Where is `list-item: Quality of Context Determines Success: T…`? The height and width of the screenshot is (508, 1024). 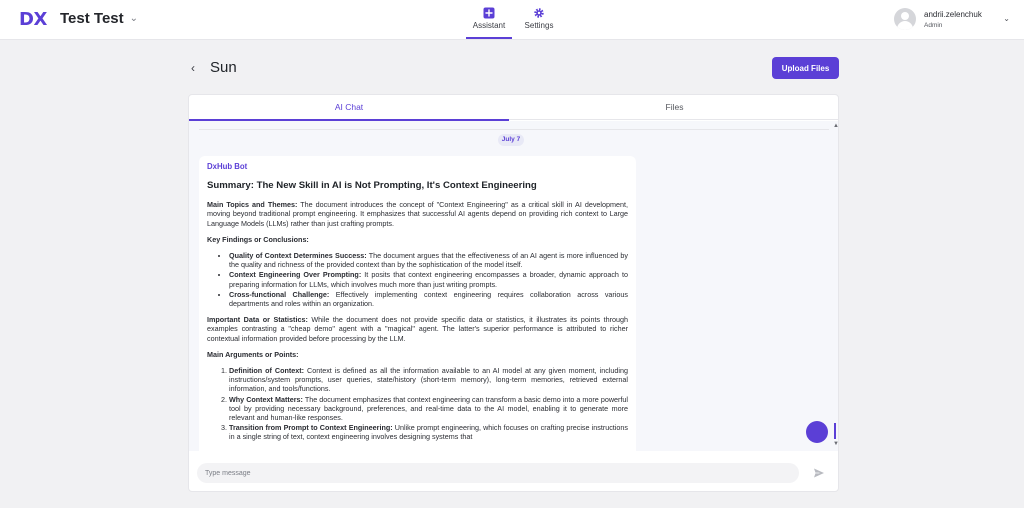 list-item: Quality of Context Determines Success: T… is located at coordinates (428, 260).